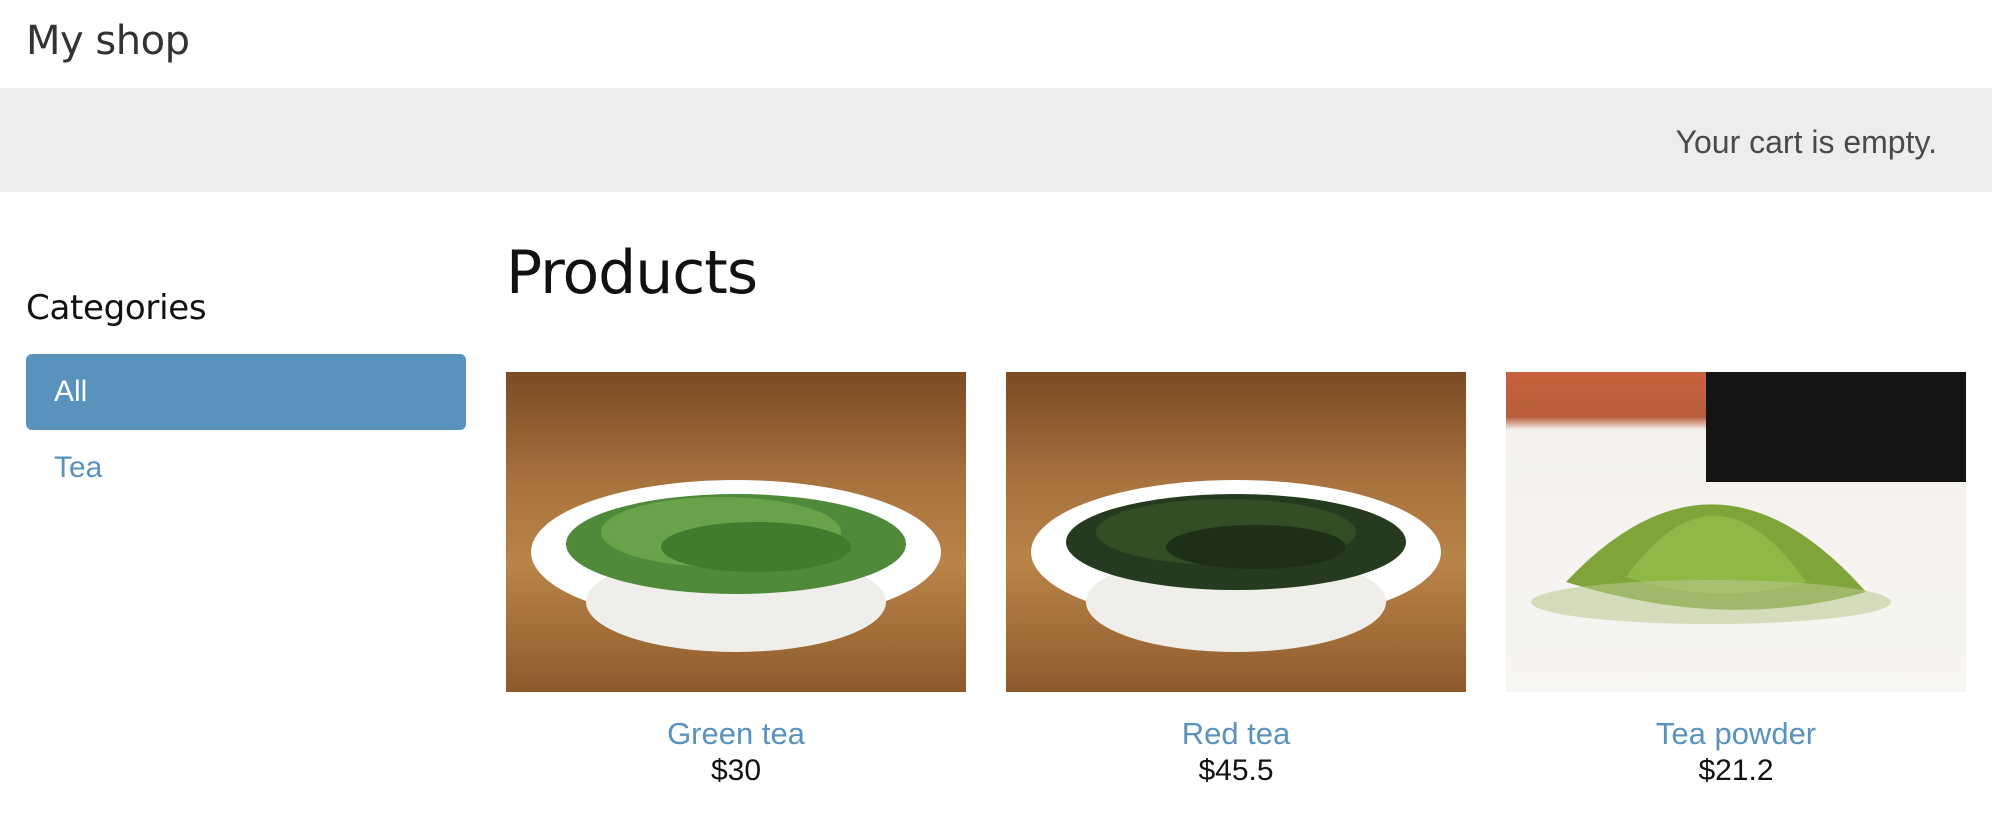  I want to click on product-card: Red tea $45.5, so click(1236, 580).